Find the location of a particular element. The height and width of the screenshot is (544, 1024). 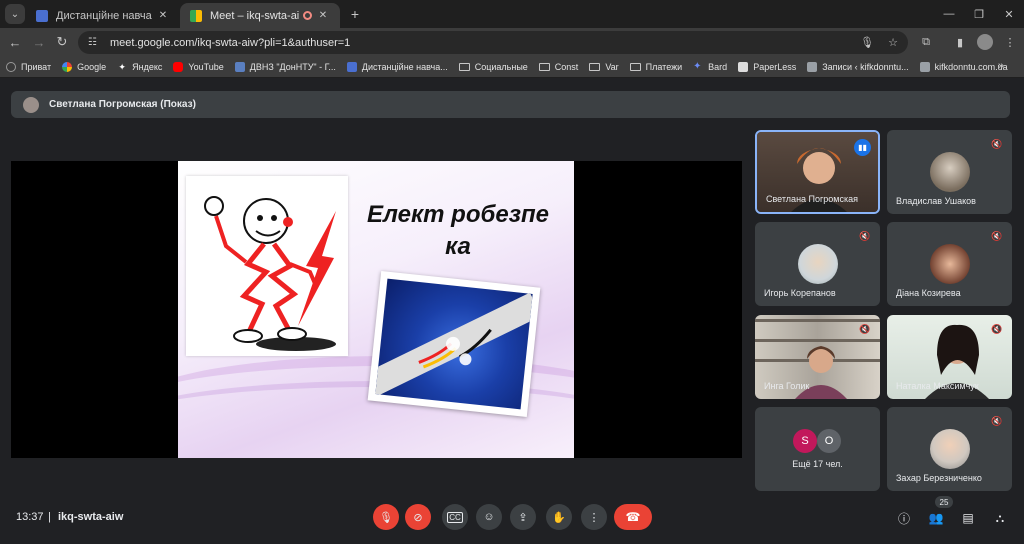

participant-tile-speaker: ▮▮ Светлана Погромская is located at coordinates (817, 172).